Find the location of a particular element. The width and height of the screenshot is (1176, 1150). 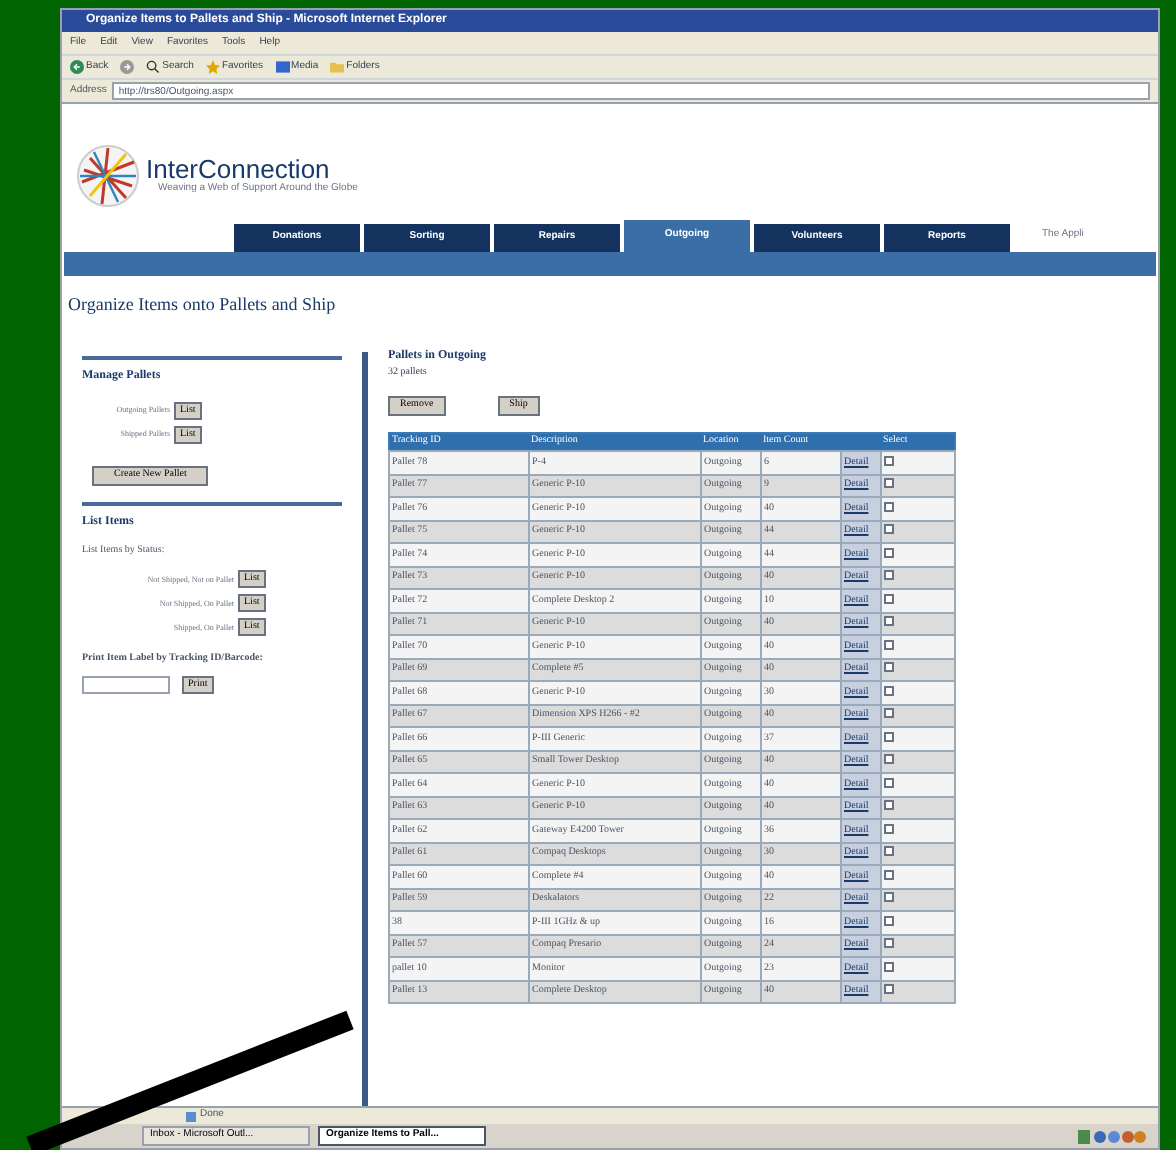

search-icon is located at coordinates (153, 67).